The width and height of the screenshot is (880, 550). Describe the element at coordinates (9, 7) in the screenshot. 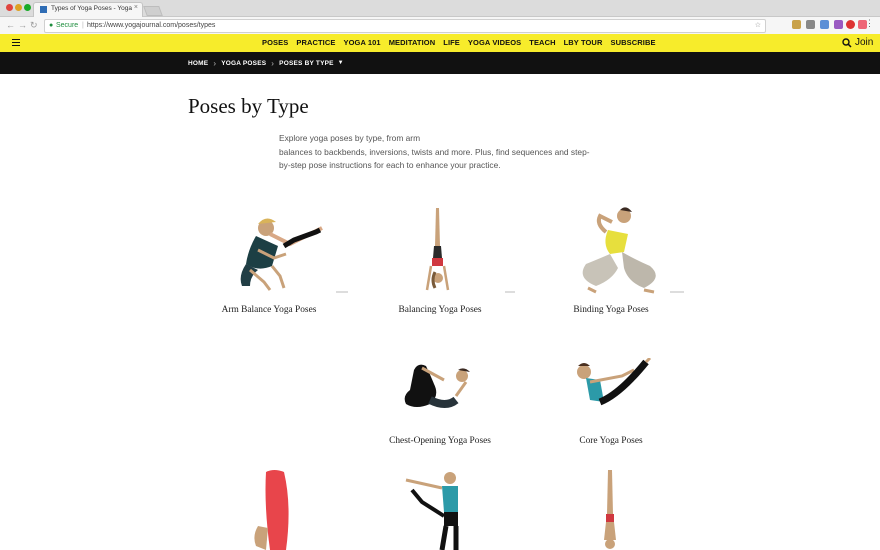

I see `close-window-button` at that location.